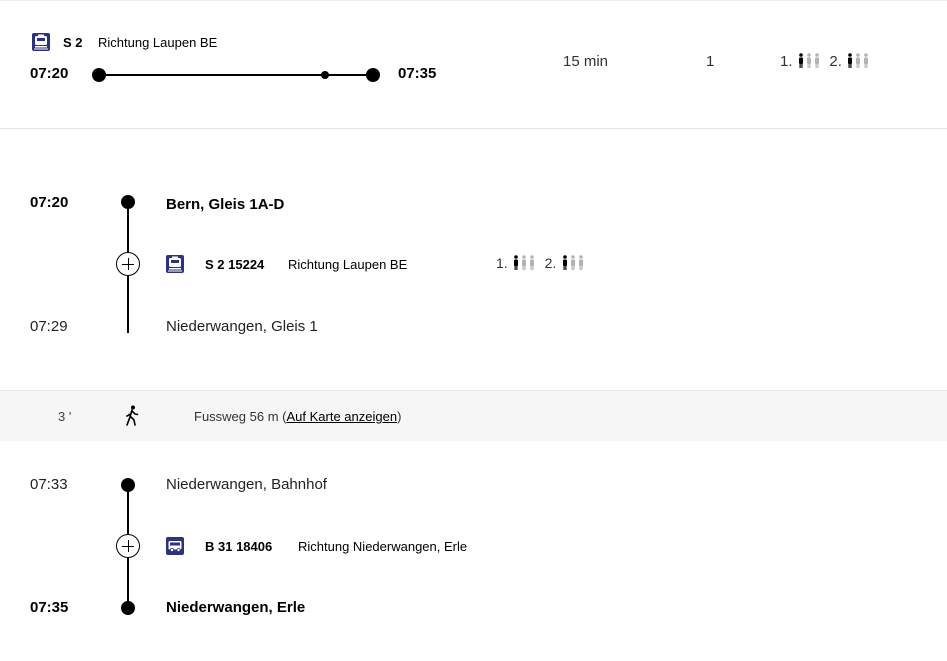 Image resolution: width=947 pixels, height=661 pixels. I want to click on route-line, so click(236, 75).